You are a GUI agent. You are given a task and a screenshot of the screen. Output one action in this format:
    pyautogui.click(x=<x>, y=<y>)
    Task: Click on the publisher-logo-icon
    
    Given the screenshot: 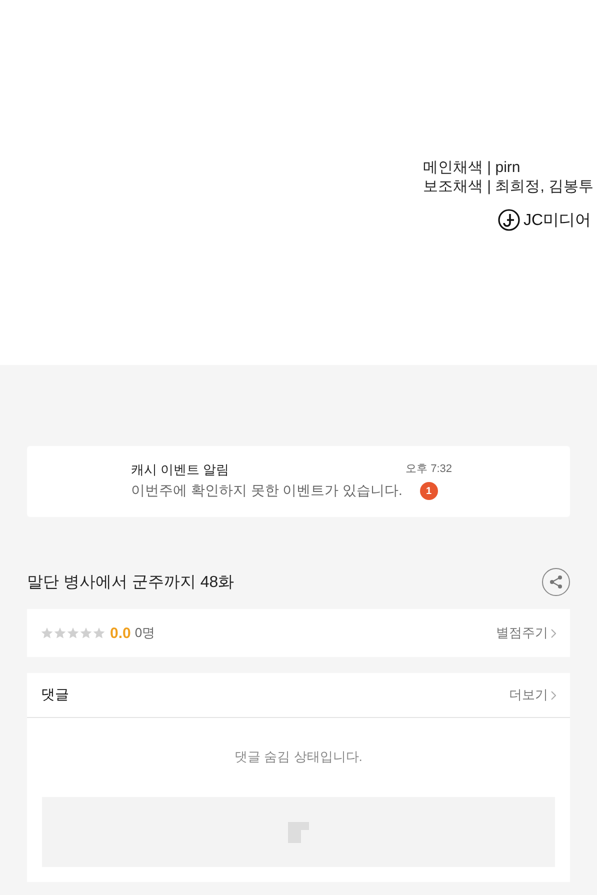 What is the action you would take?
    pyautogui.click(x=509, y=220)
    